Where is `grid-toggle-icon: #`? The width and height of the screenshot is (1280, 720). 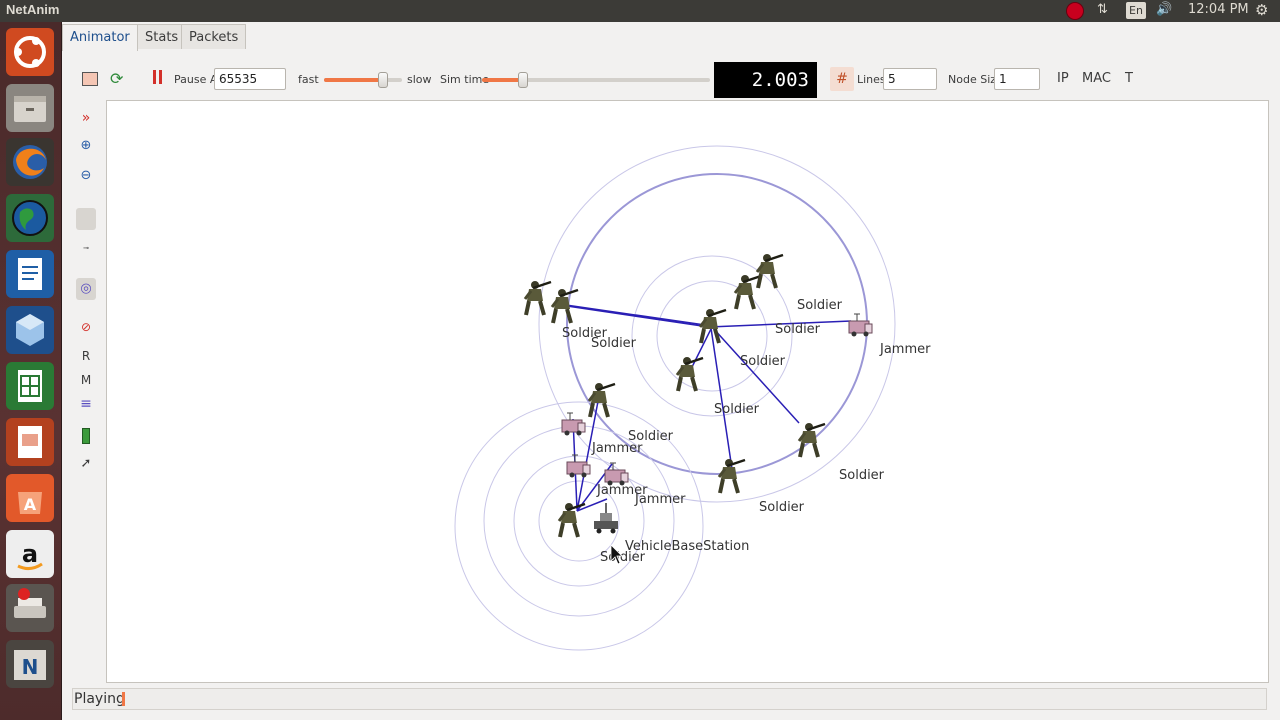 grid-toggle-icon: # is located at coordinates (842, 79).